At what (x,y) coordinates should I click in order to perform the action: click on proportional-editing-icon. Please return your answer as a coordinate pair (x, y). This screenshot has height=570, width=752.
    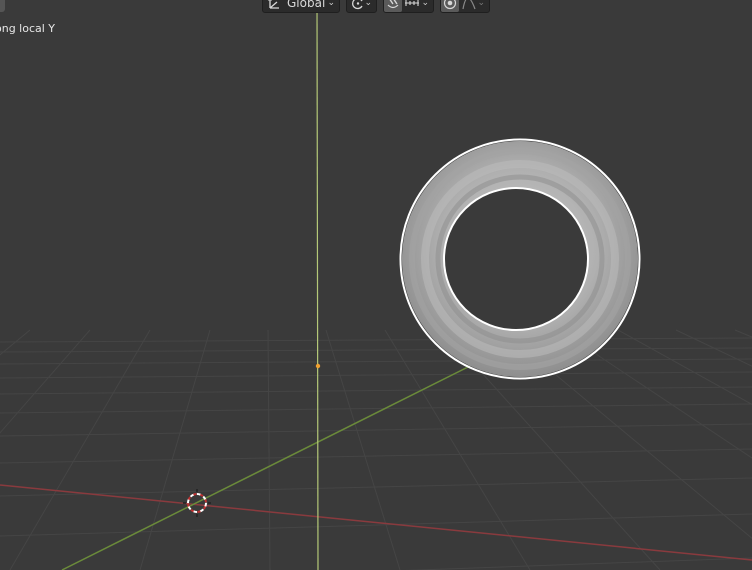
    Looking at the image, I should click on (450, 6).